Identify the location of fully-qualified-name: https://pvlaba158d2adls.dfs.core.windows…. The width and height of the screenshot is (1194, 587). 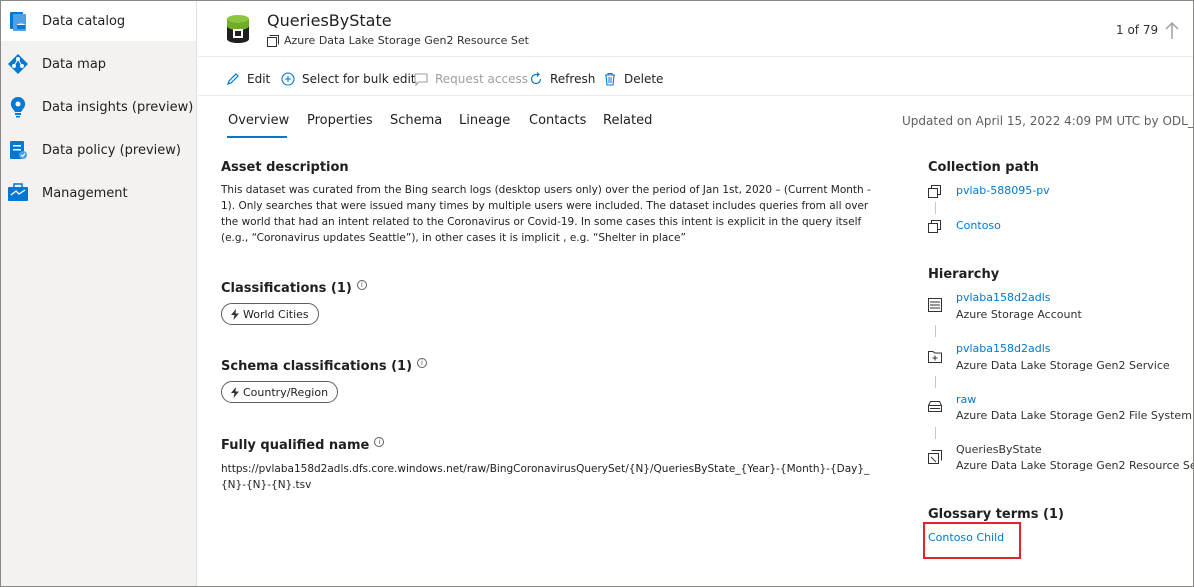
(545, 477).